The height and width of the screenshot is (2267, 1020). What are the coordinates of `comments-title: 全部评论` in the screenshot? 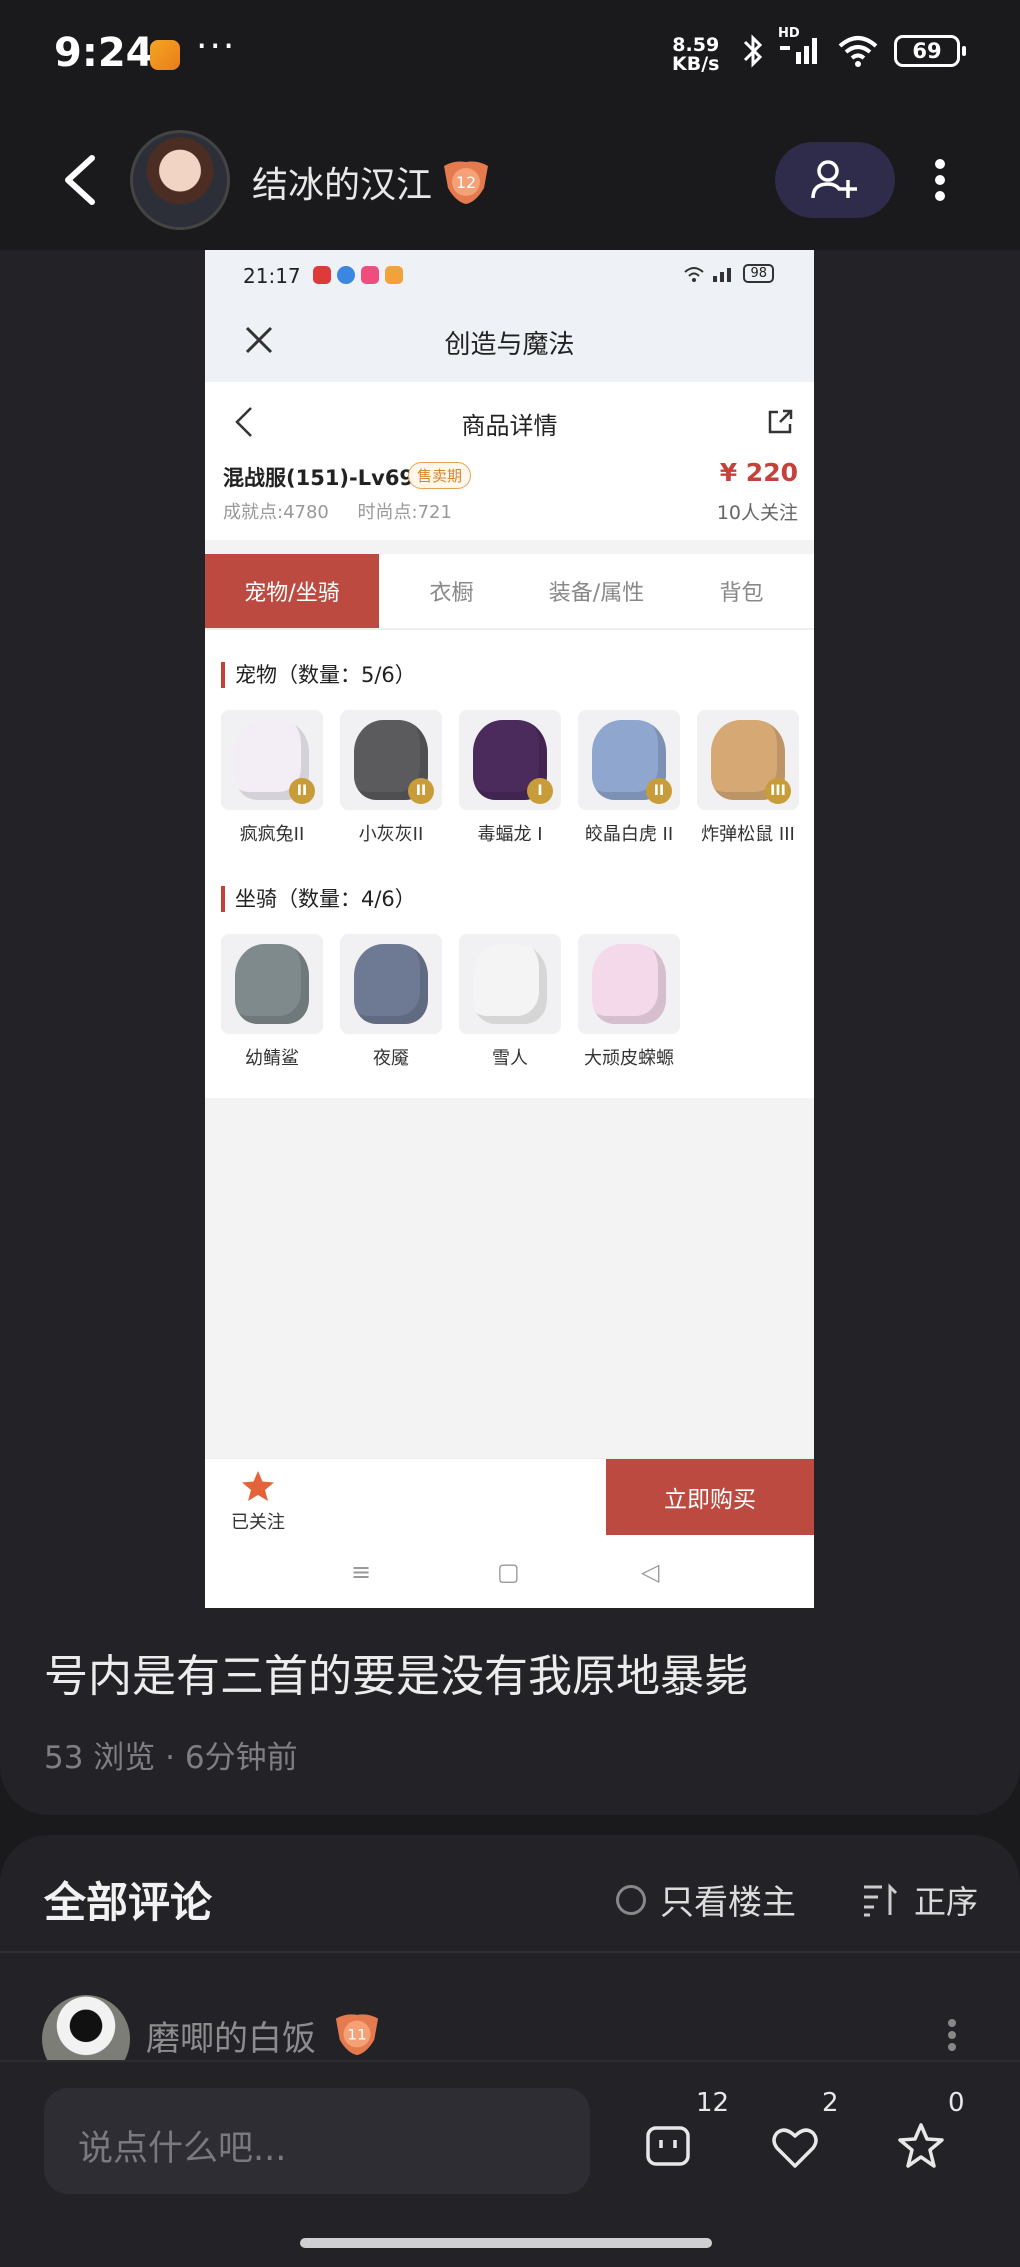 It's located at (128, 1902).